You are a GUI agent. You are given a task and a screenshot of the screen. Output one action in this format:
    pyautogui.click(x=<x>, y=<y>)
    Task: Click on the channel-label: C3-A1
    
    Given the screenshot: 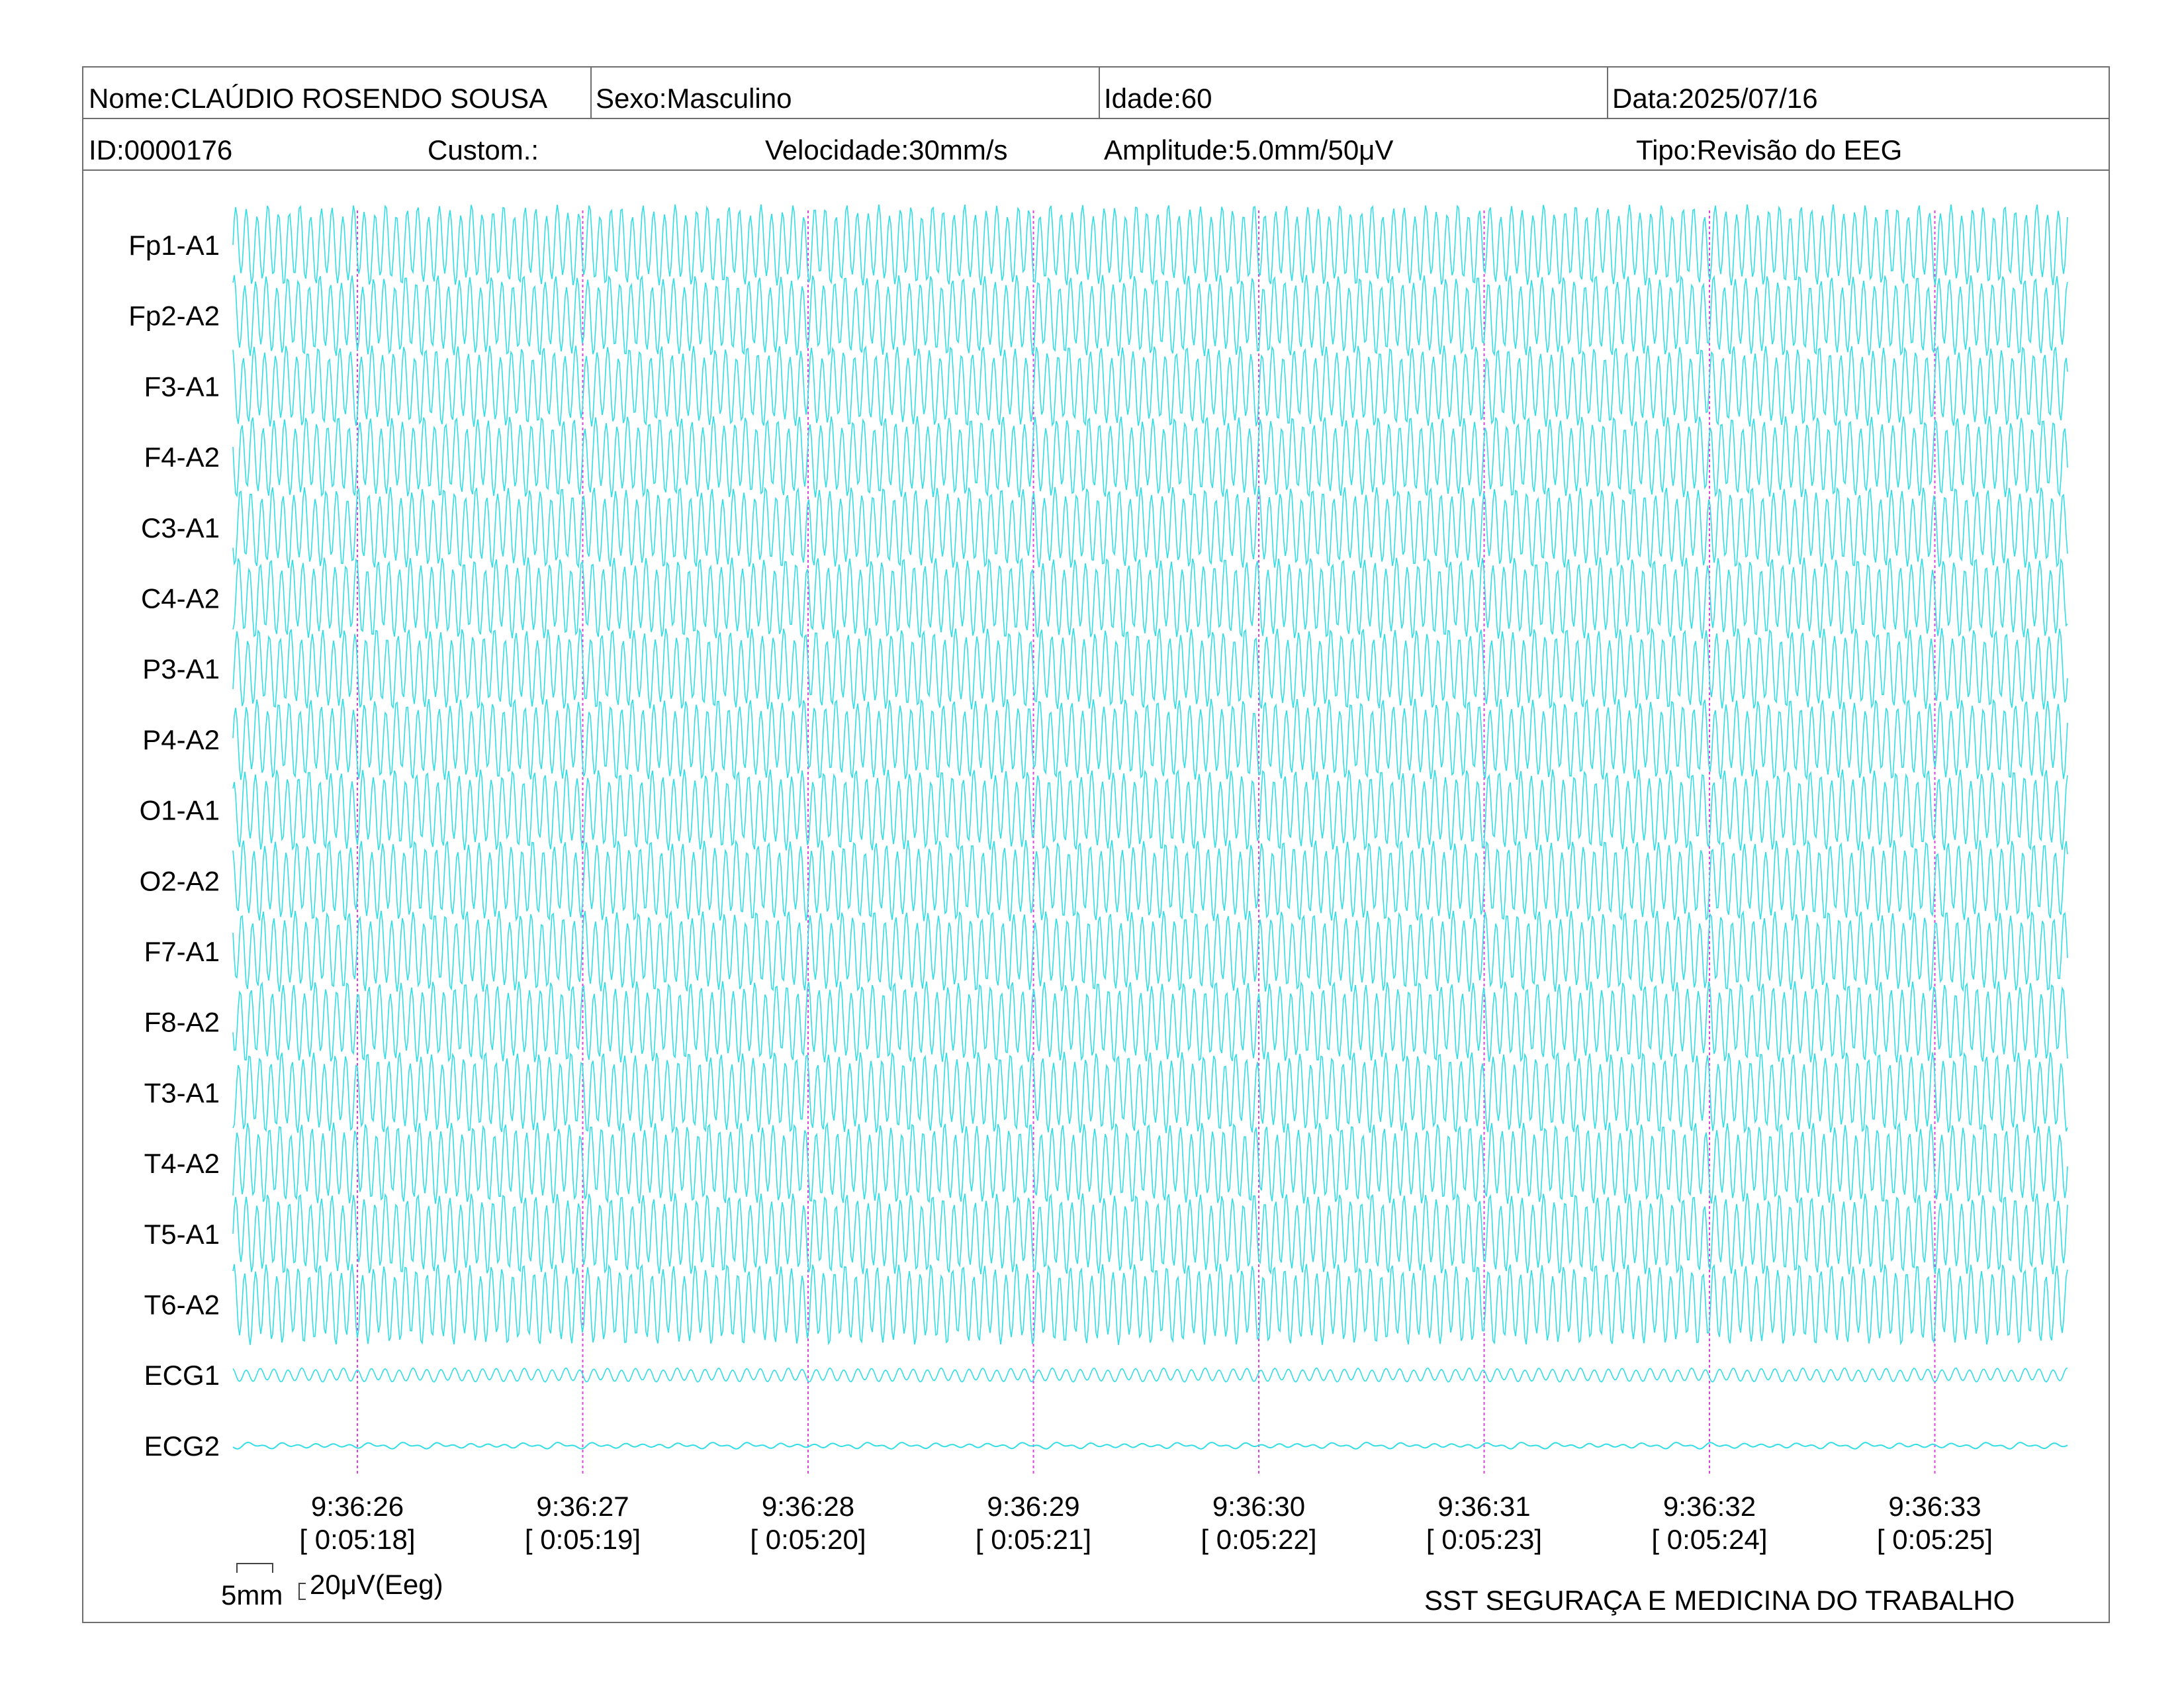 What is the action you would take?
    pyautogui.click(x=181, y=527)
    